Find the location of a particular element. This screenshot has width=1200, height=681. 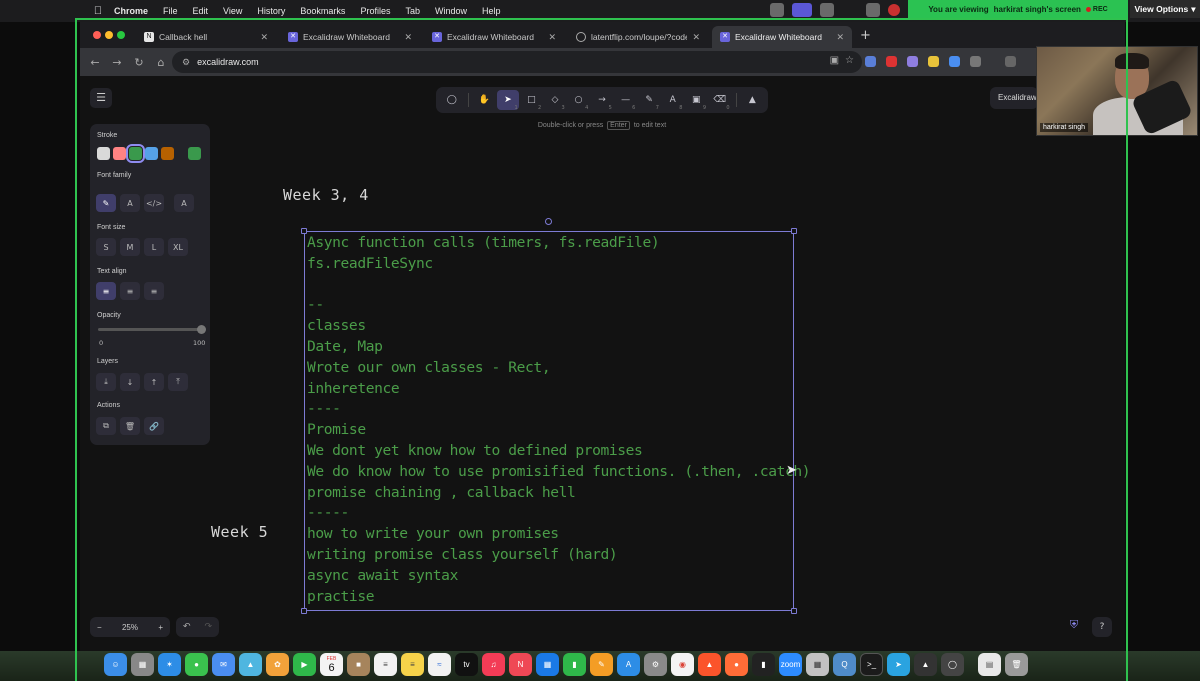

launchpad-icon: ▦ is located at coordinates (142, 664).